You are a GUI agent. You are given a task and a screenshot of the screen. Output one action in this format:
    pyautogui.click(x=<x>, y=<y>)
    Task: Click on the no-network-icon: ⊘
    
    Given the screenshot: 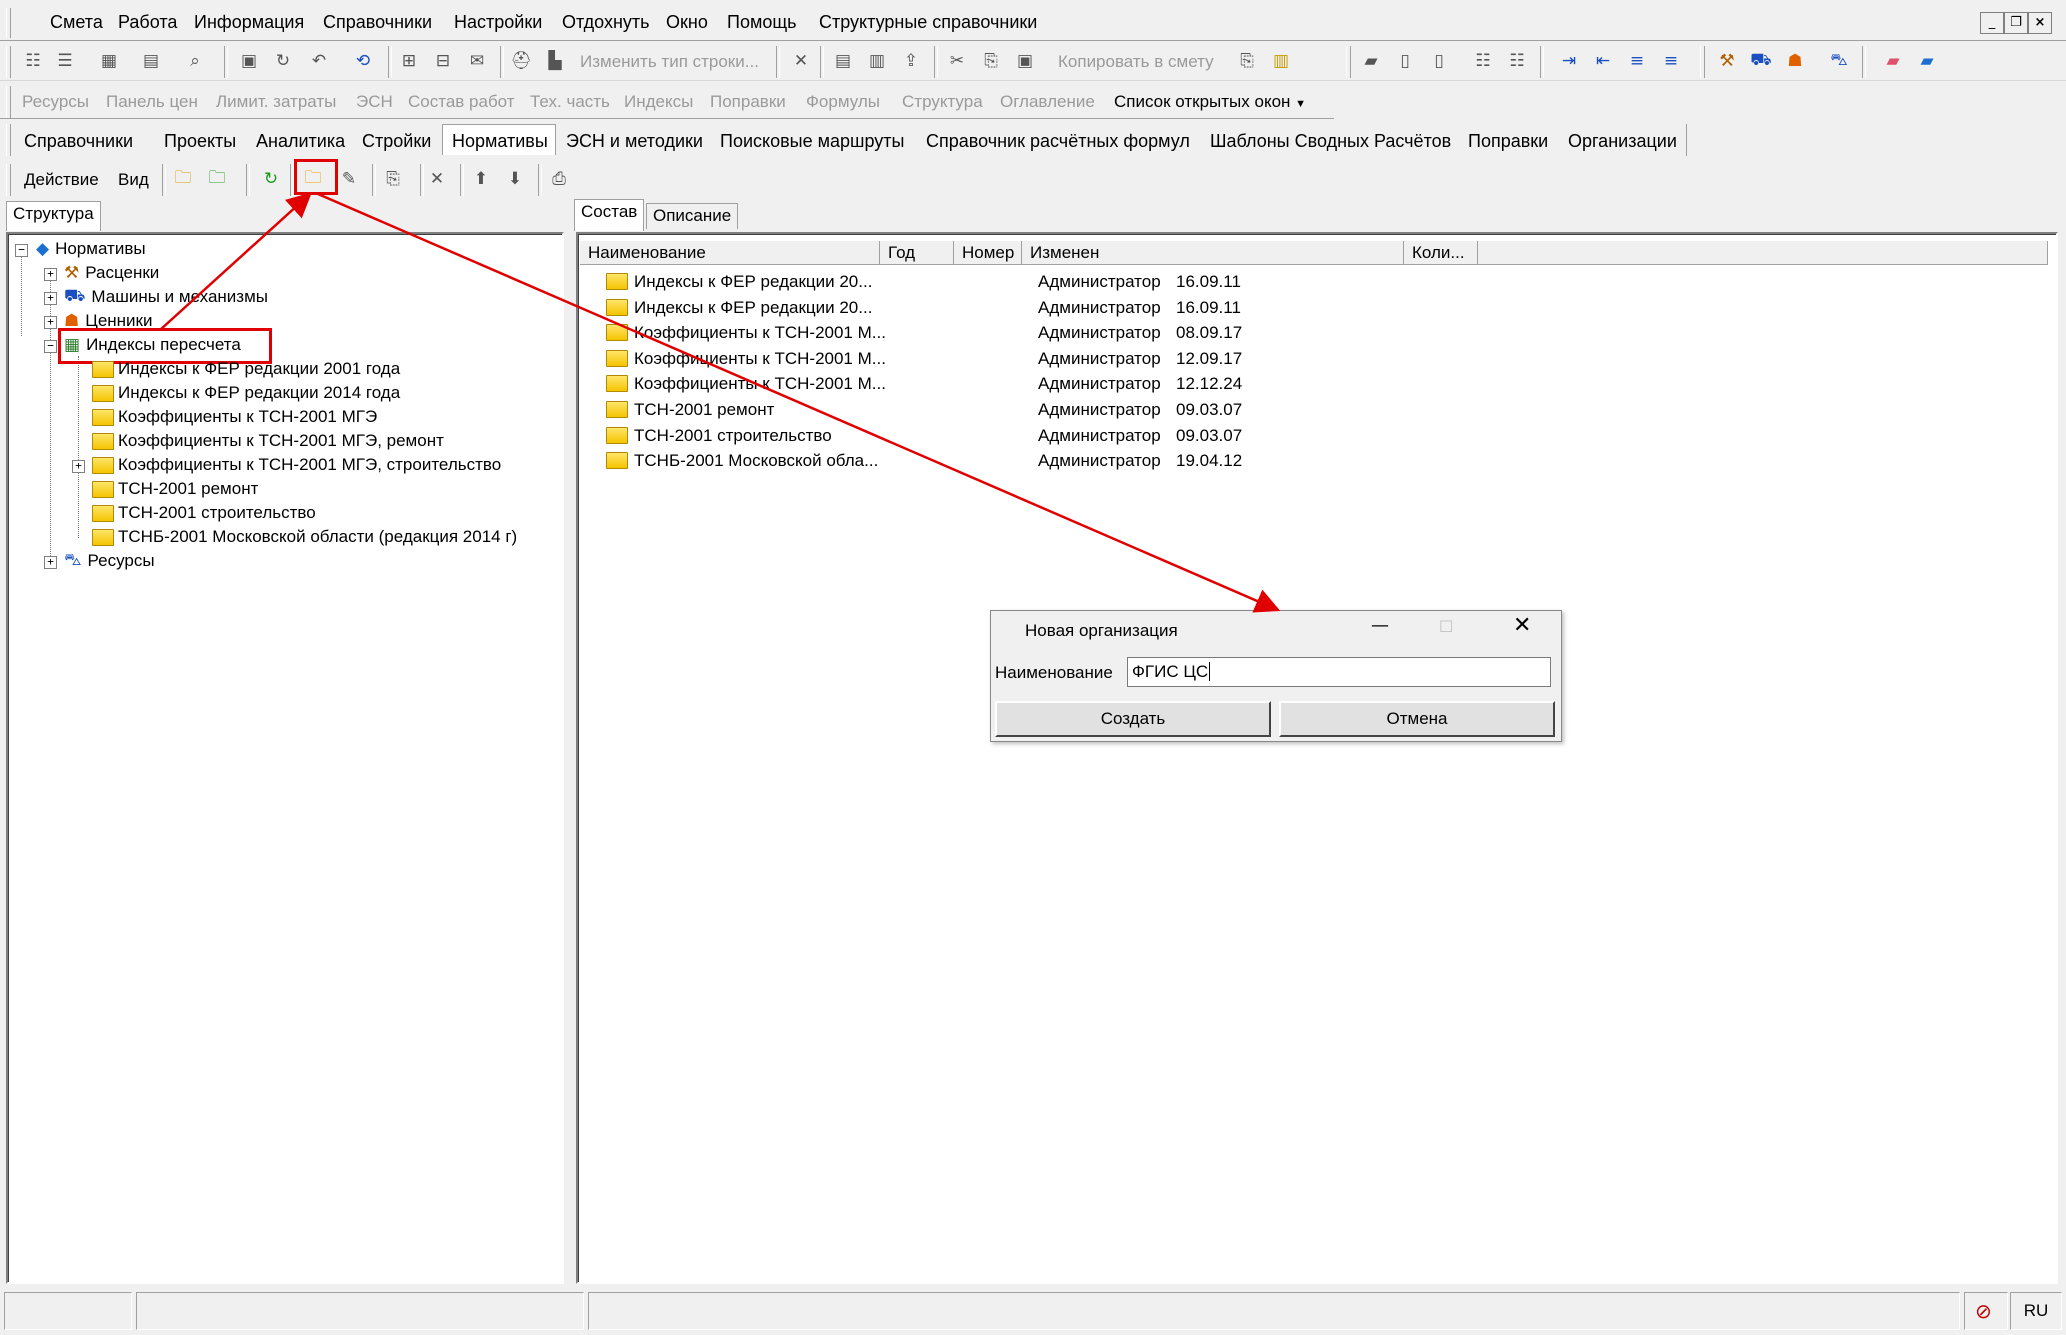 What is the action you would take?
    pyautogui.click(x=1983, y=1311)
    